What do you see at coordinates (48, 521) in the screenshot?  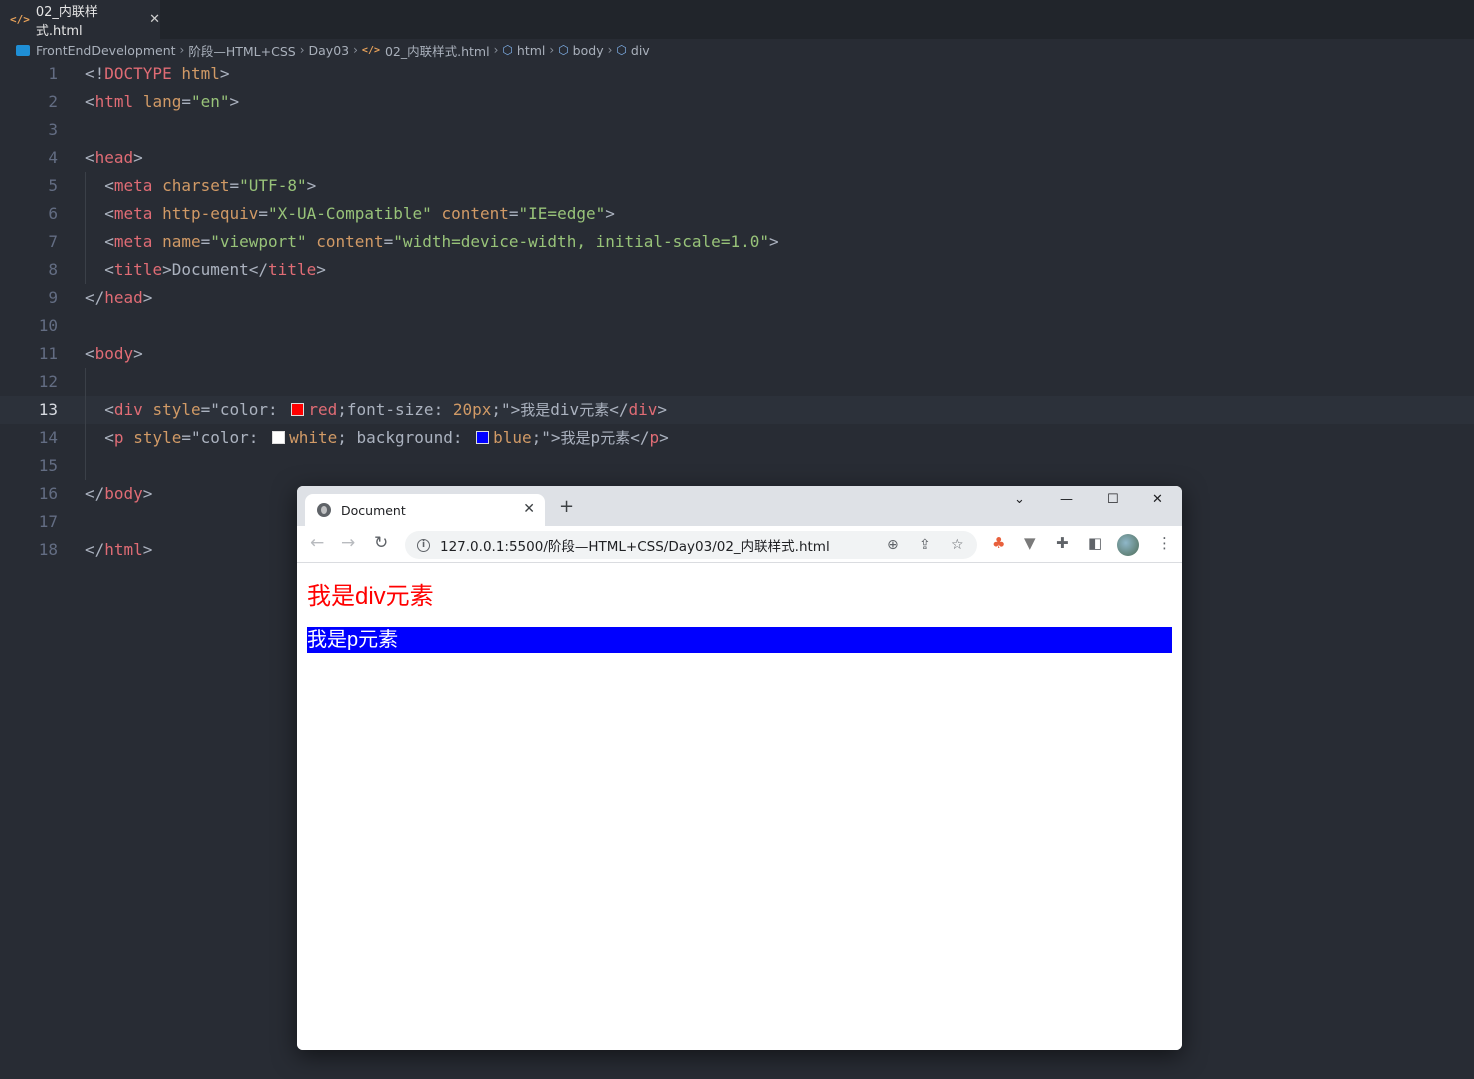 I see `line-number: 17` at bounding box center [48, 521].